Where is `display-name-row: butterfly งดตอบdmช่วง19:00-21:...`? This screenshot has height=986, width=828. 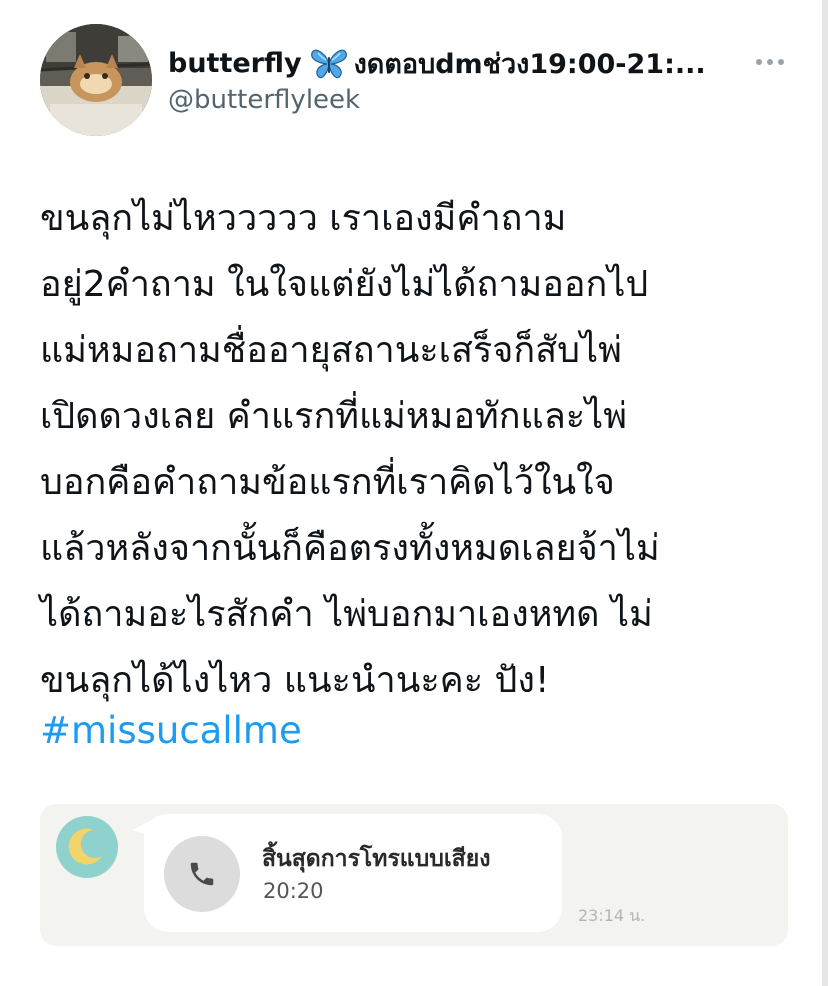 display-name-row: butterfly งดตอบdmช่วง19:00-21:... is located at coordinates (453, 63).